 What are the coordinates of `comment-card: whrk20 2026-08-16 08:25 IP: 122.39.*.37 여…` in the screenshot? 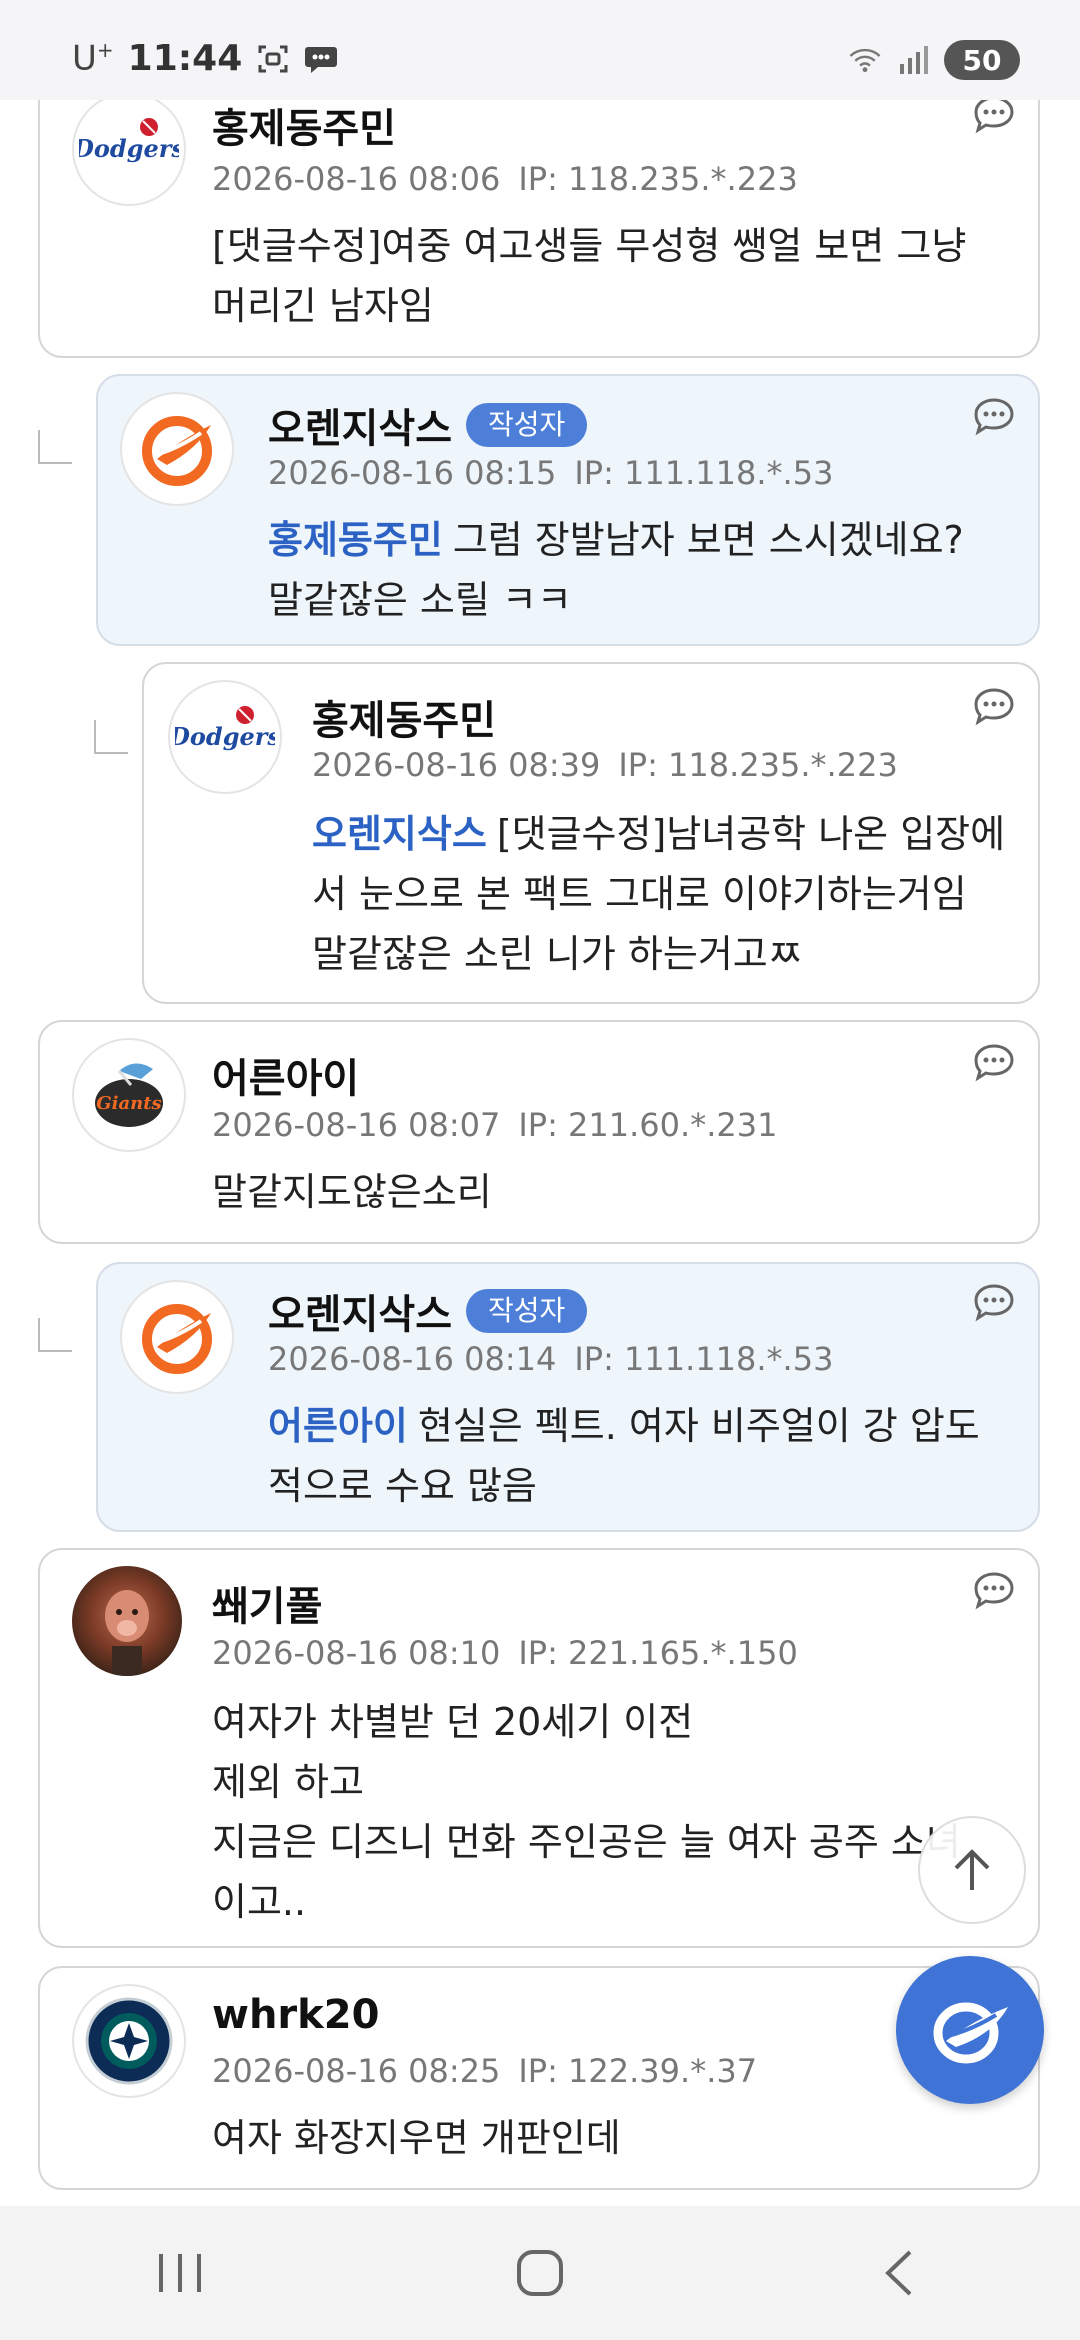 It's located at (539, 2078).